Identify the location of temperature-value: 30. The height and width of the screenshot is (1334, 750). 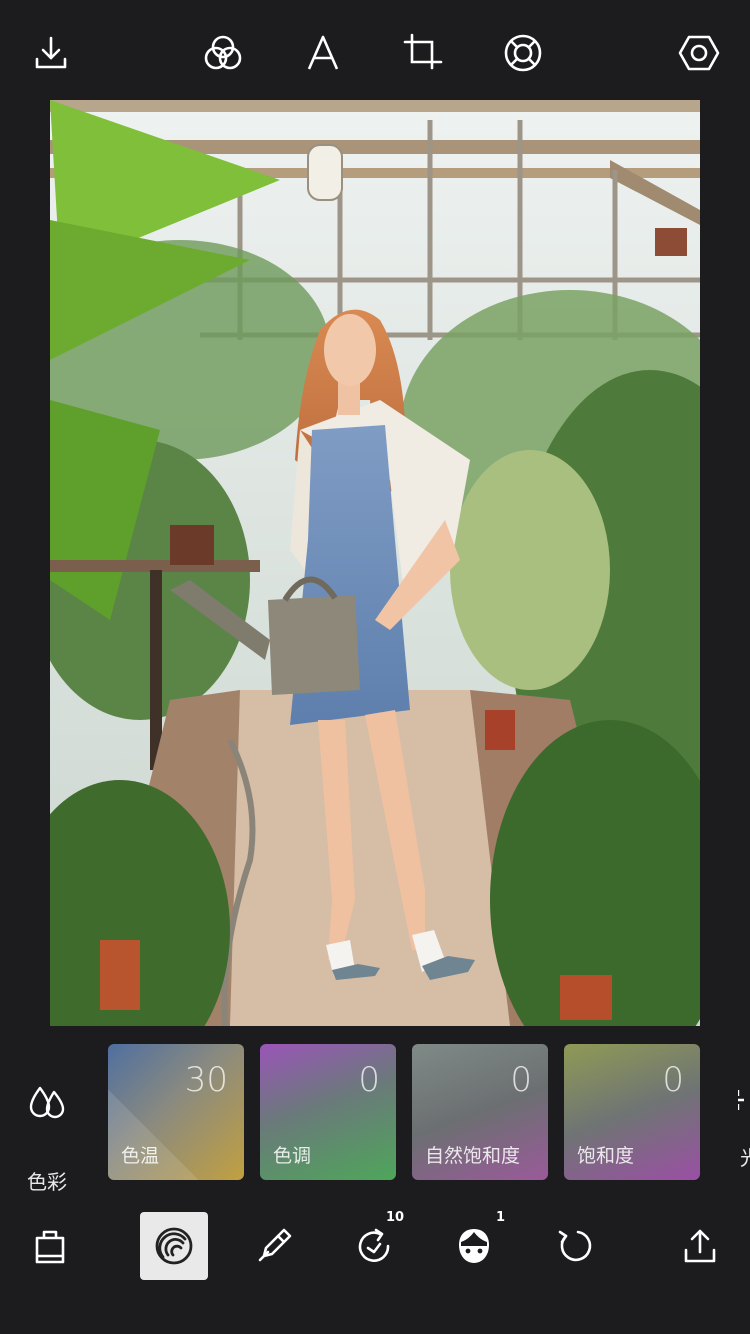
(206, 1080).